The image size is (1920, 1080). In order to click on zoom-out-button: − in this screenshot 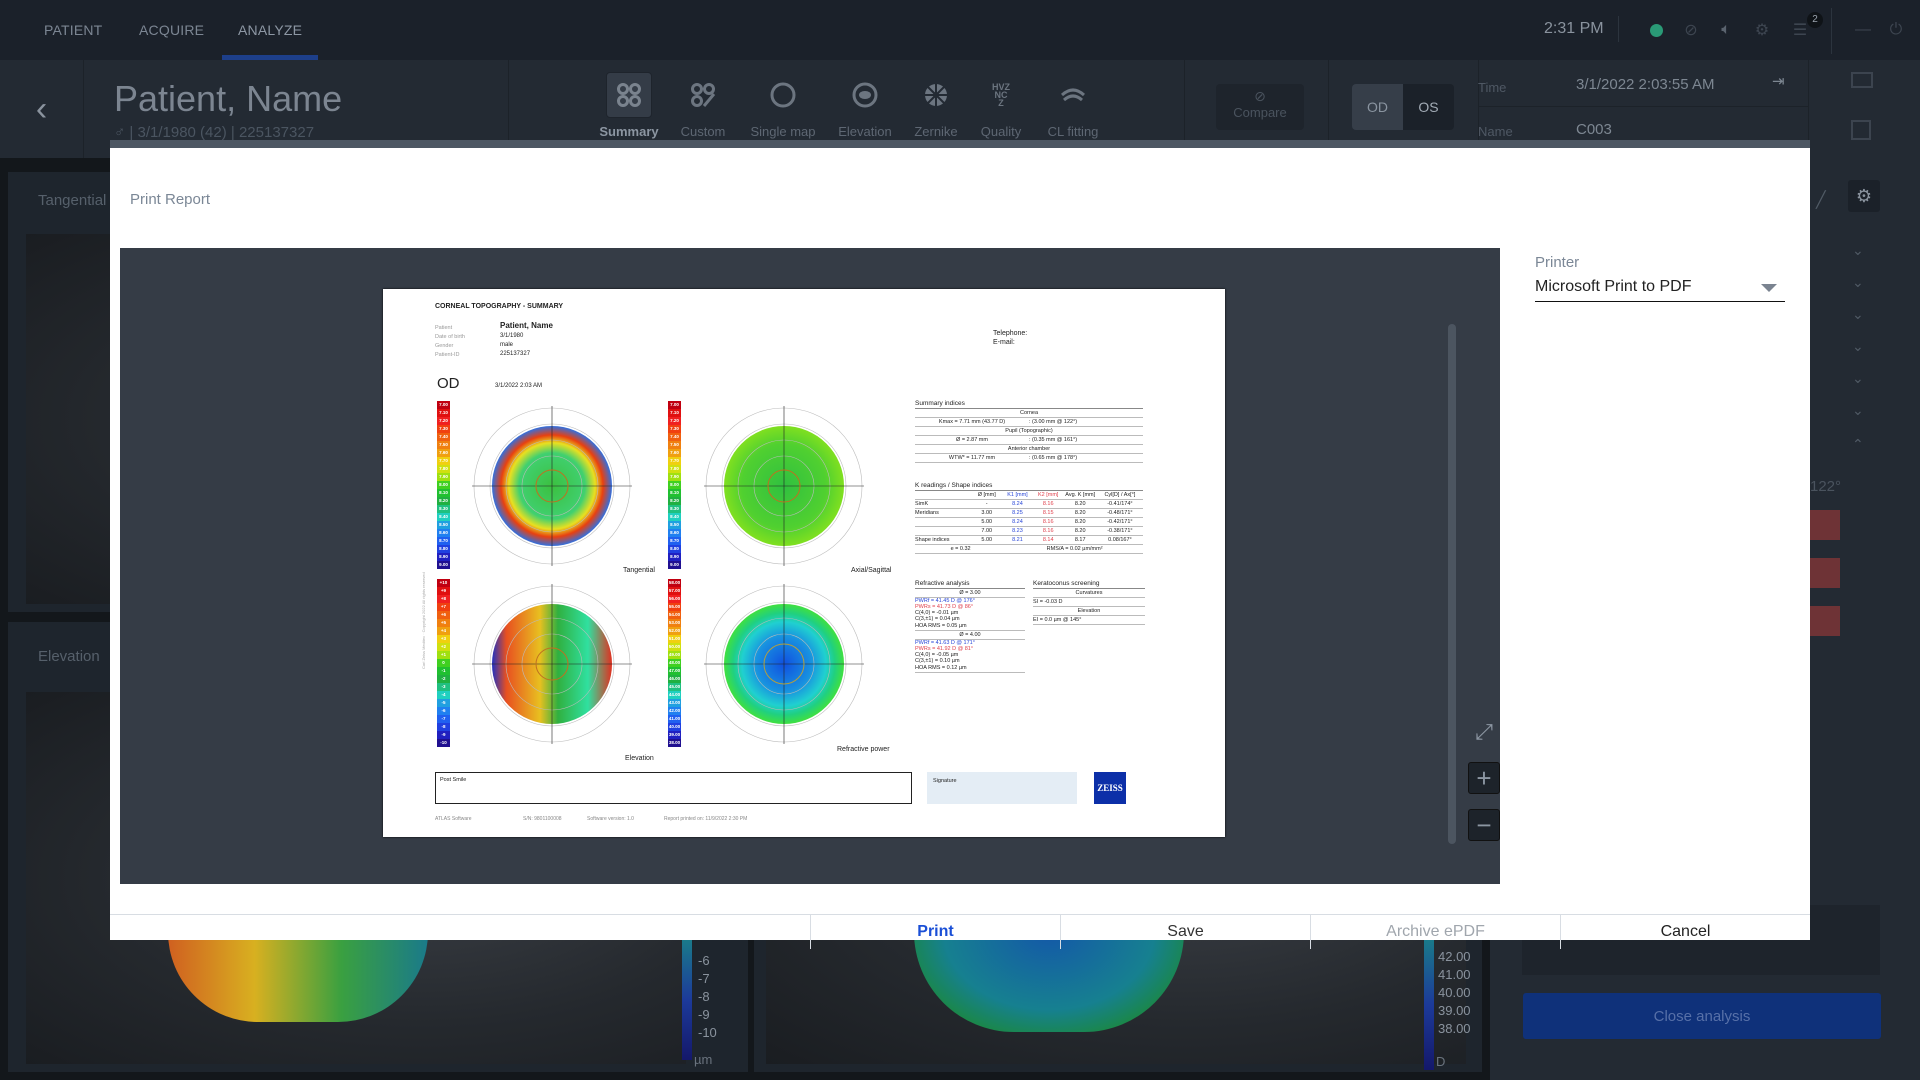, I will do `click(1484, 825)`.